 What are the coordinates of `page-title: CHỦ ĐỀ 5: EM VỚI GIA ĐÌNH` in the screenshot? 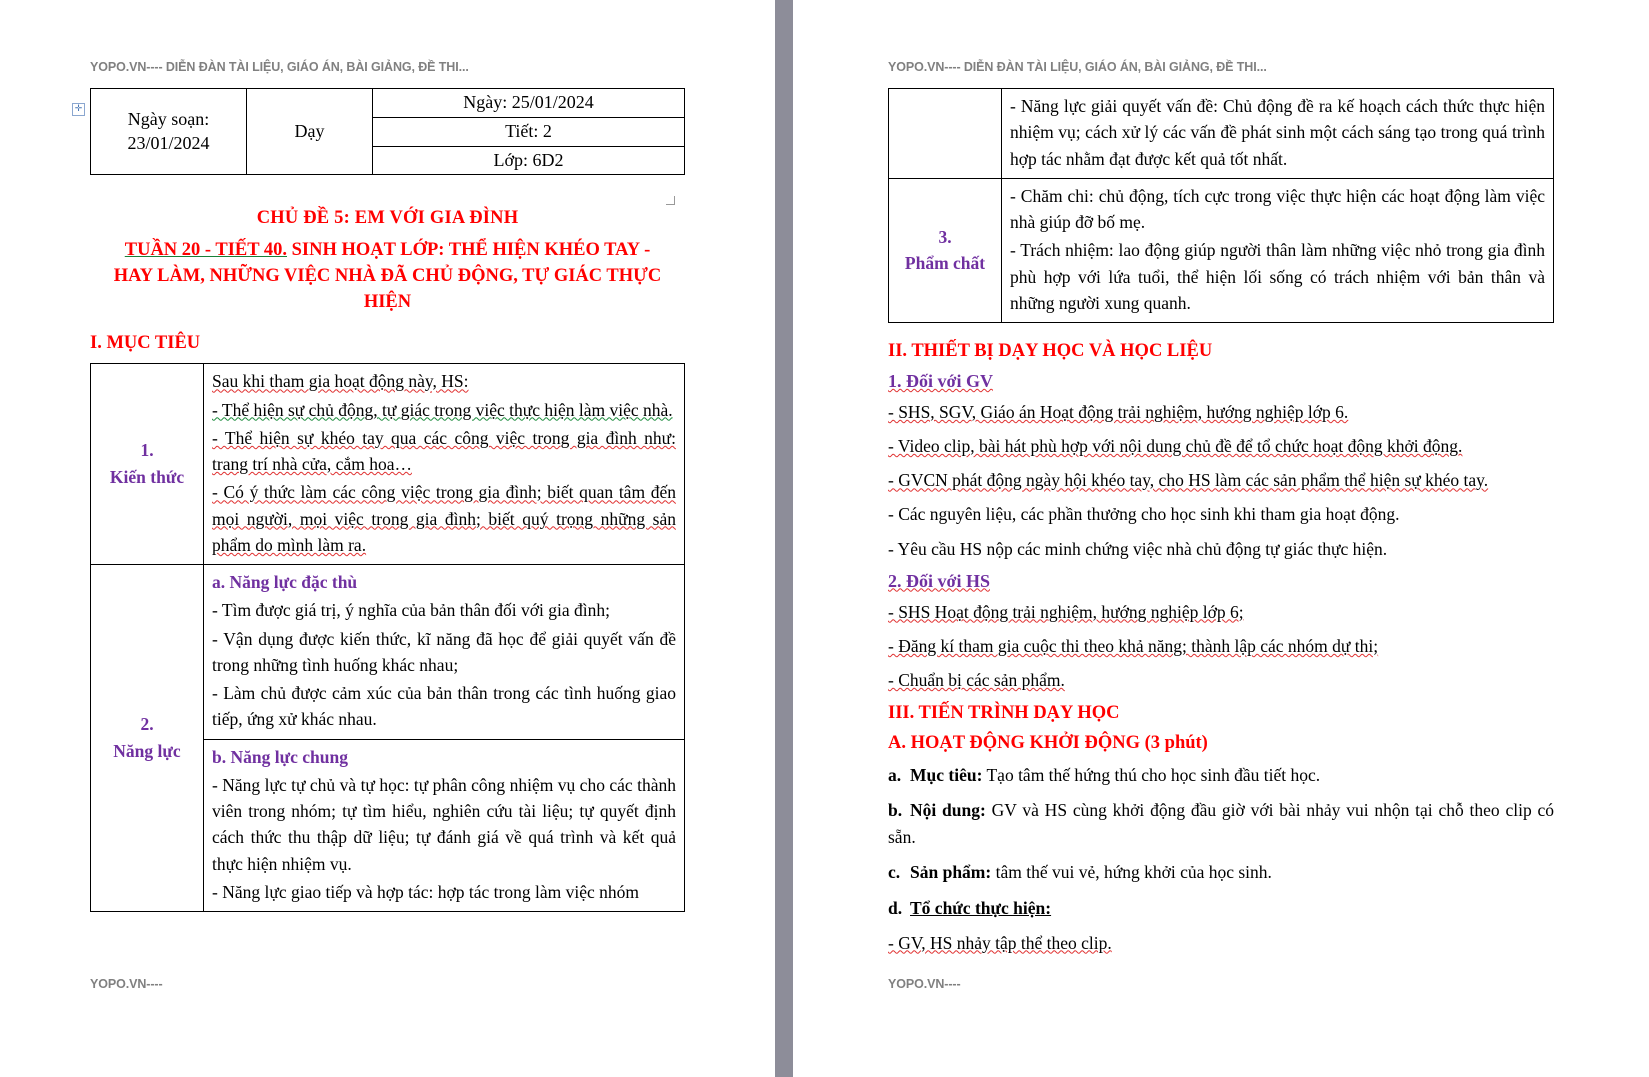 It's located at (387, 218).